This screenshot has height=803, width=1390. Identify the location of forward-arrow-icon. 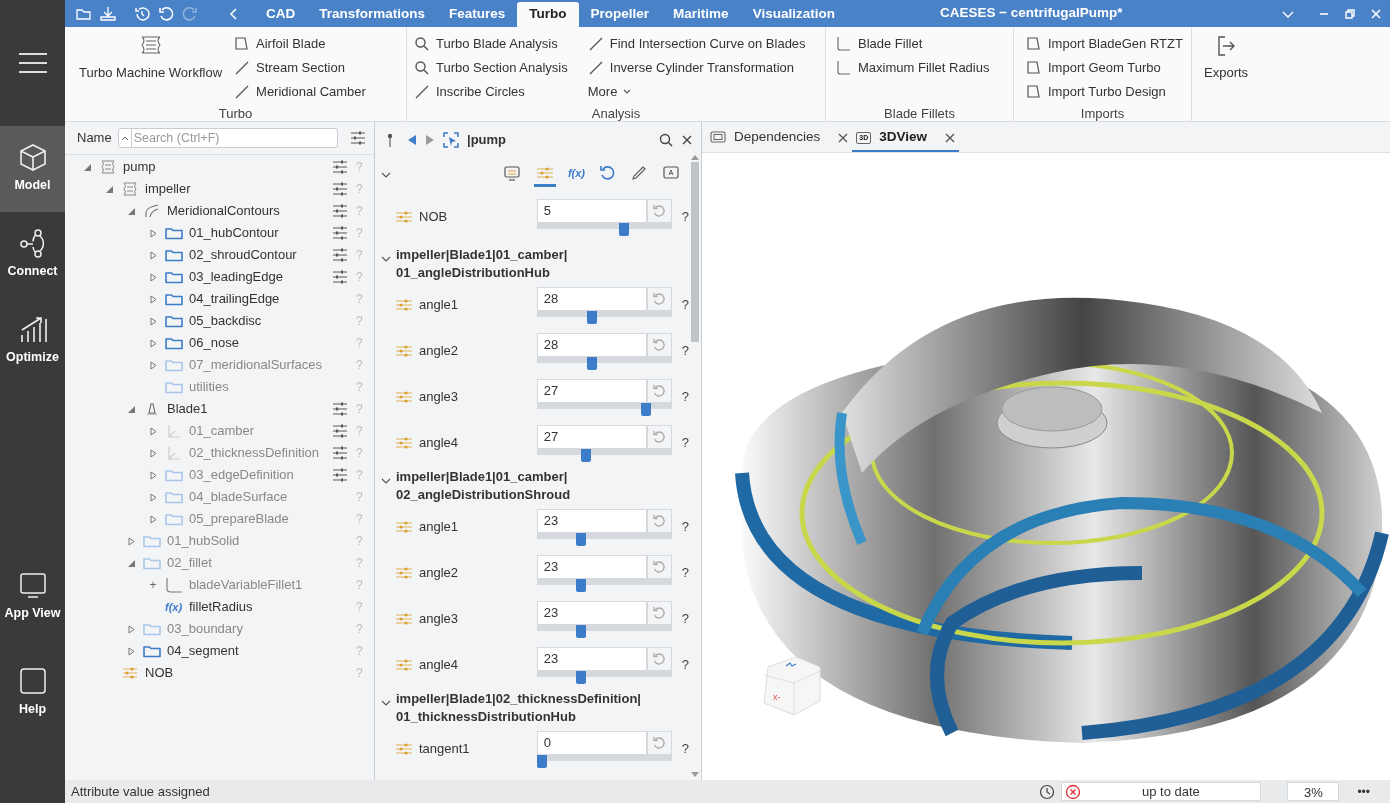
(430, 139).